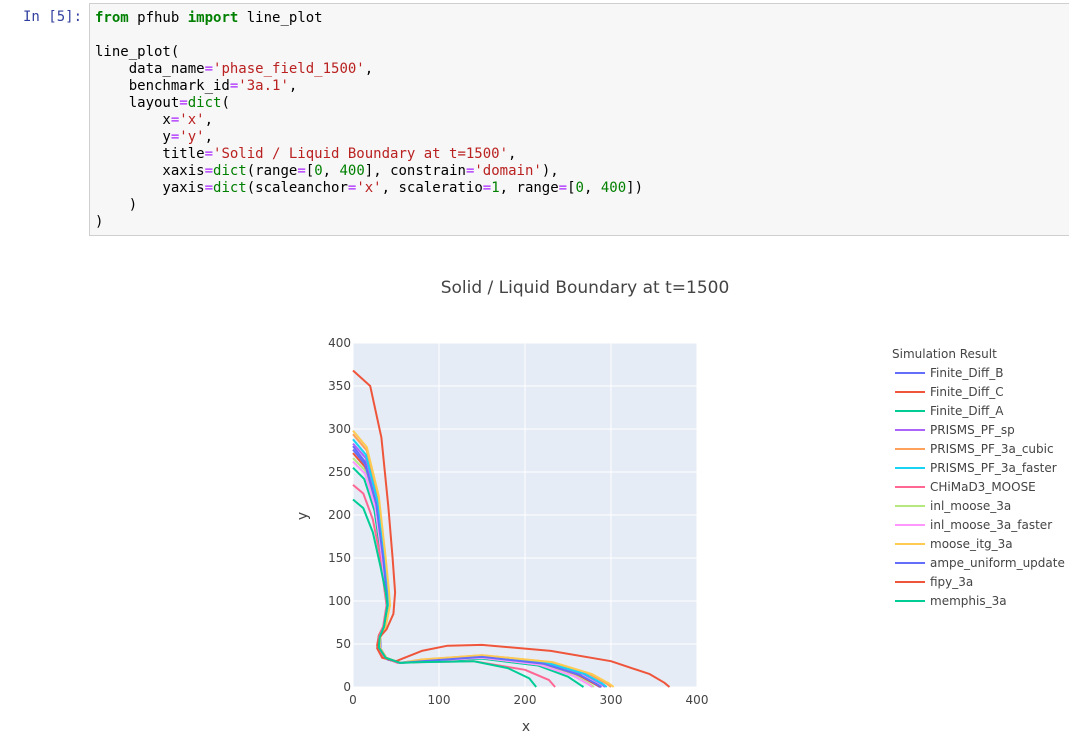 The width and height of the screenshot is (1069, 739). Describe the element at coordinates (508, 171) in the screenshot. I see `code-token: 'domain'` at that location.